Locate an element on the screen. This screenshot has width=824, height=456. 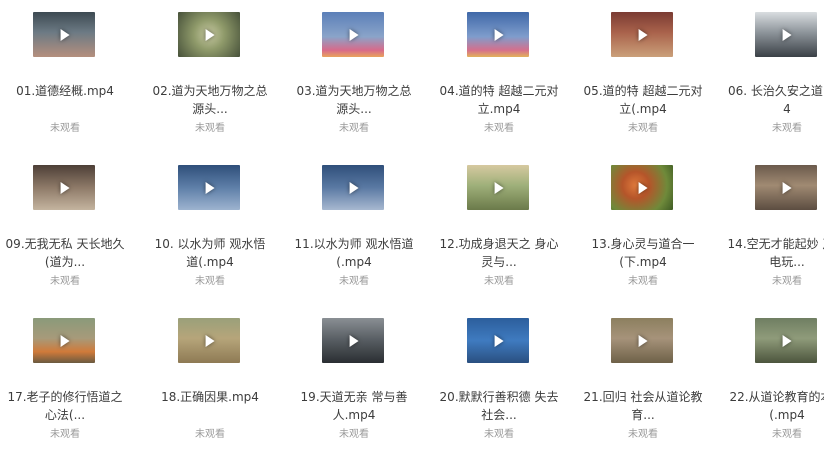
video-title: 10. 以水为师 观水悟道(.mp4 is located at coordinates (210, 253).